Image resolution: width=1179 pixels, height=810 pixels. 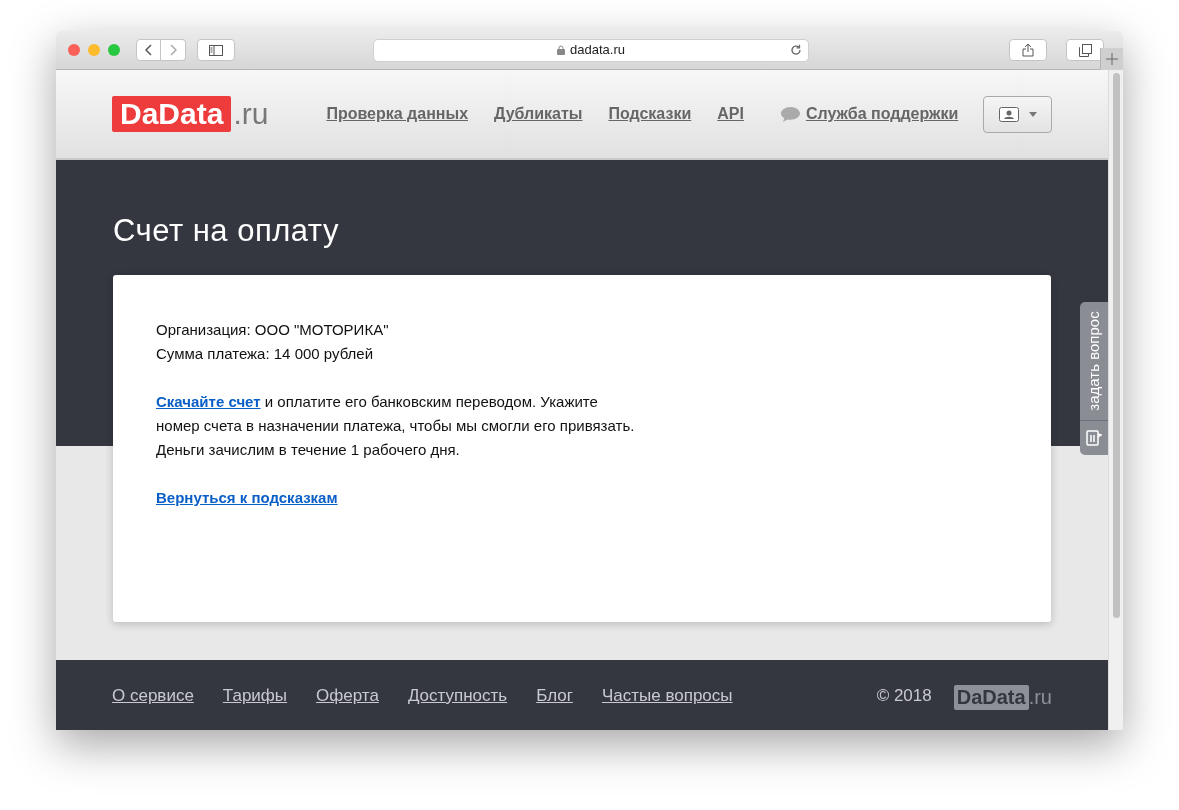 What do you see at coordinates (882, 114) in the screenshot?
I see `support-link: Служба поддержки` at bounding box center [882, 114].